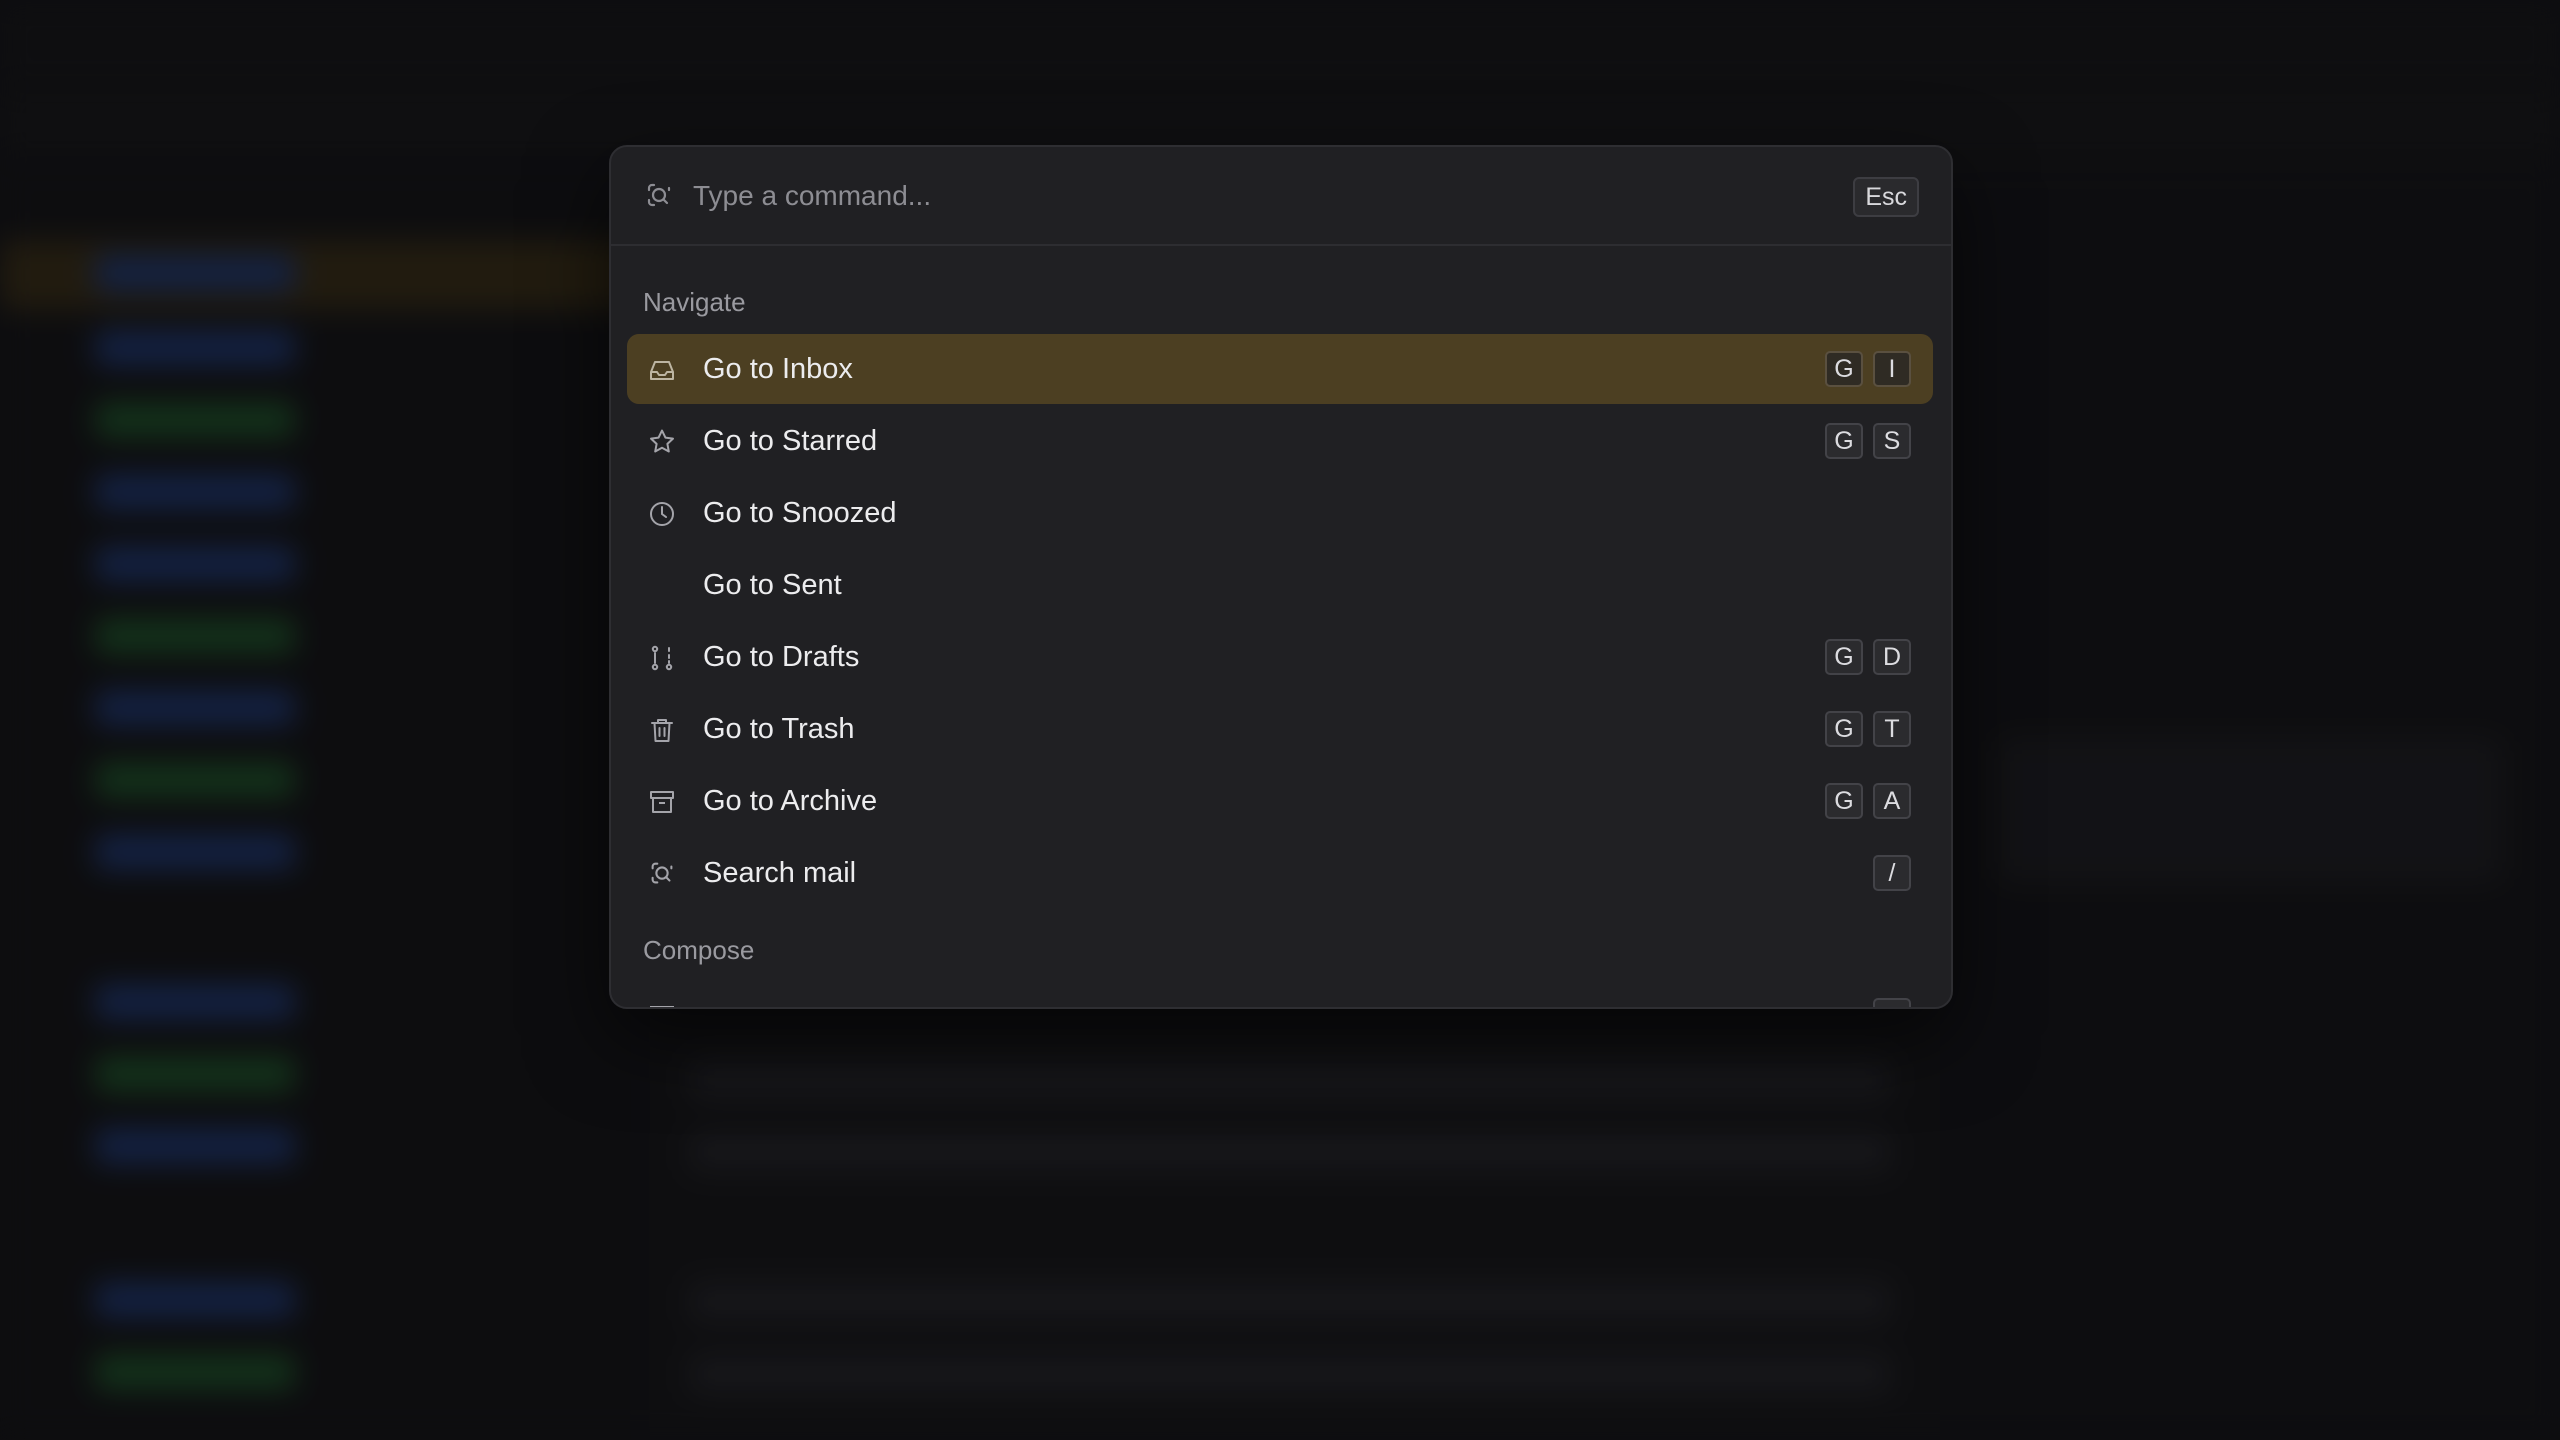 Image resolution: width=2560 pixels, height=1440 pixels. I want to click on search-icon, so click(662, 874).